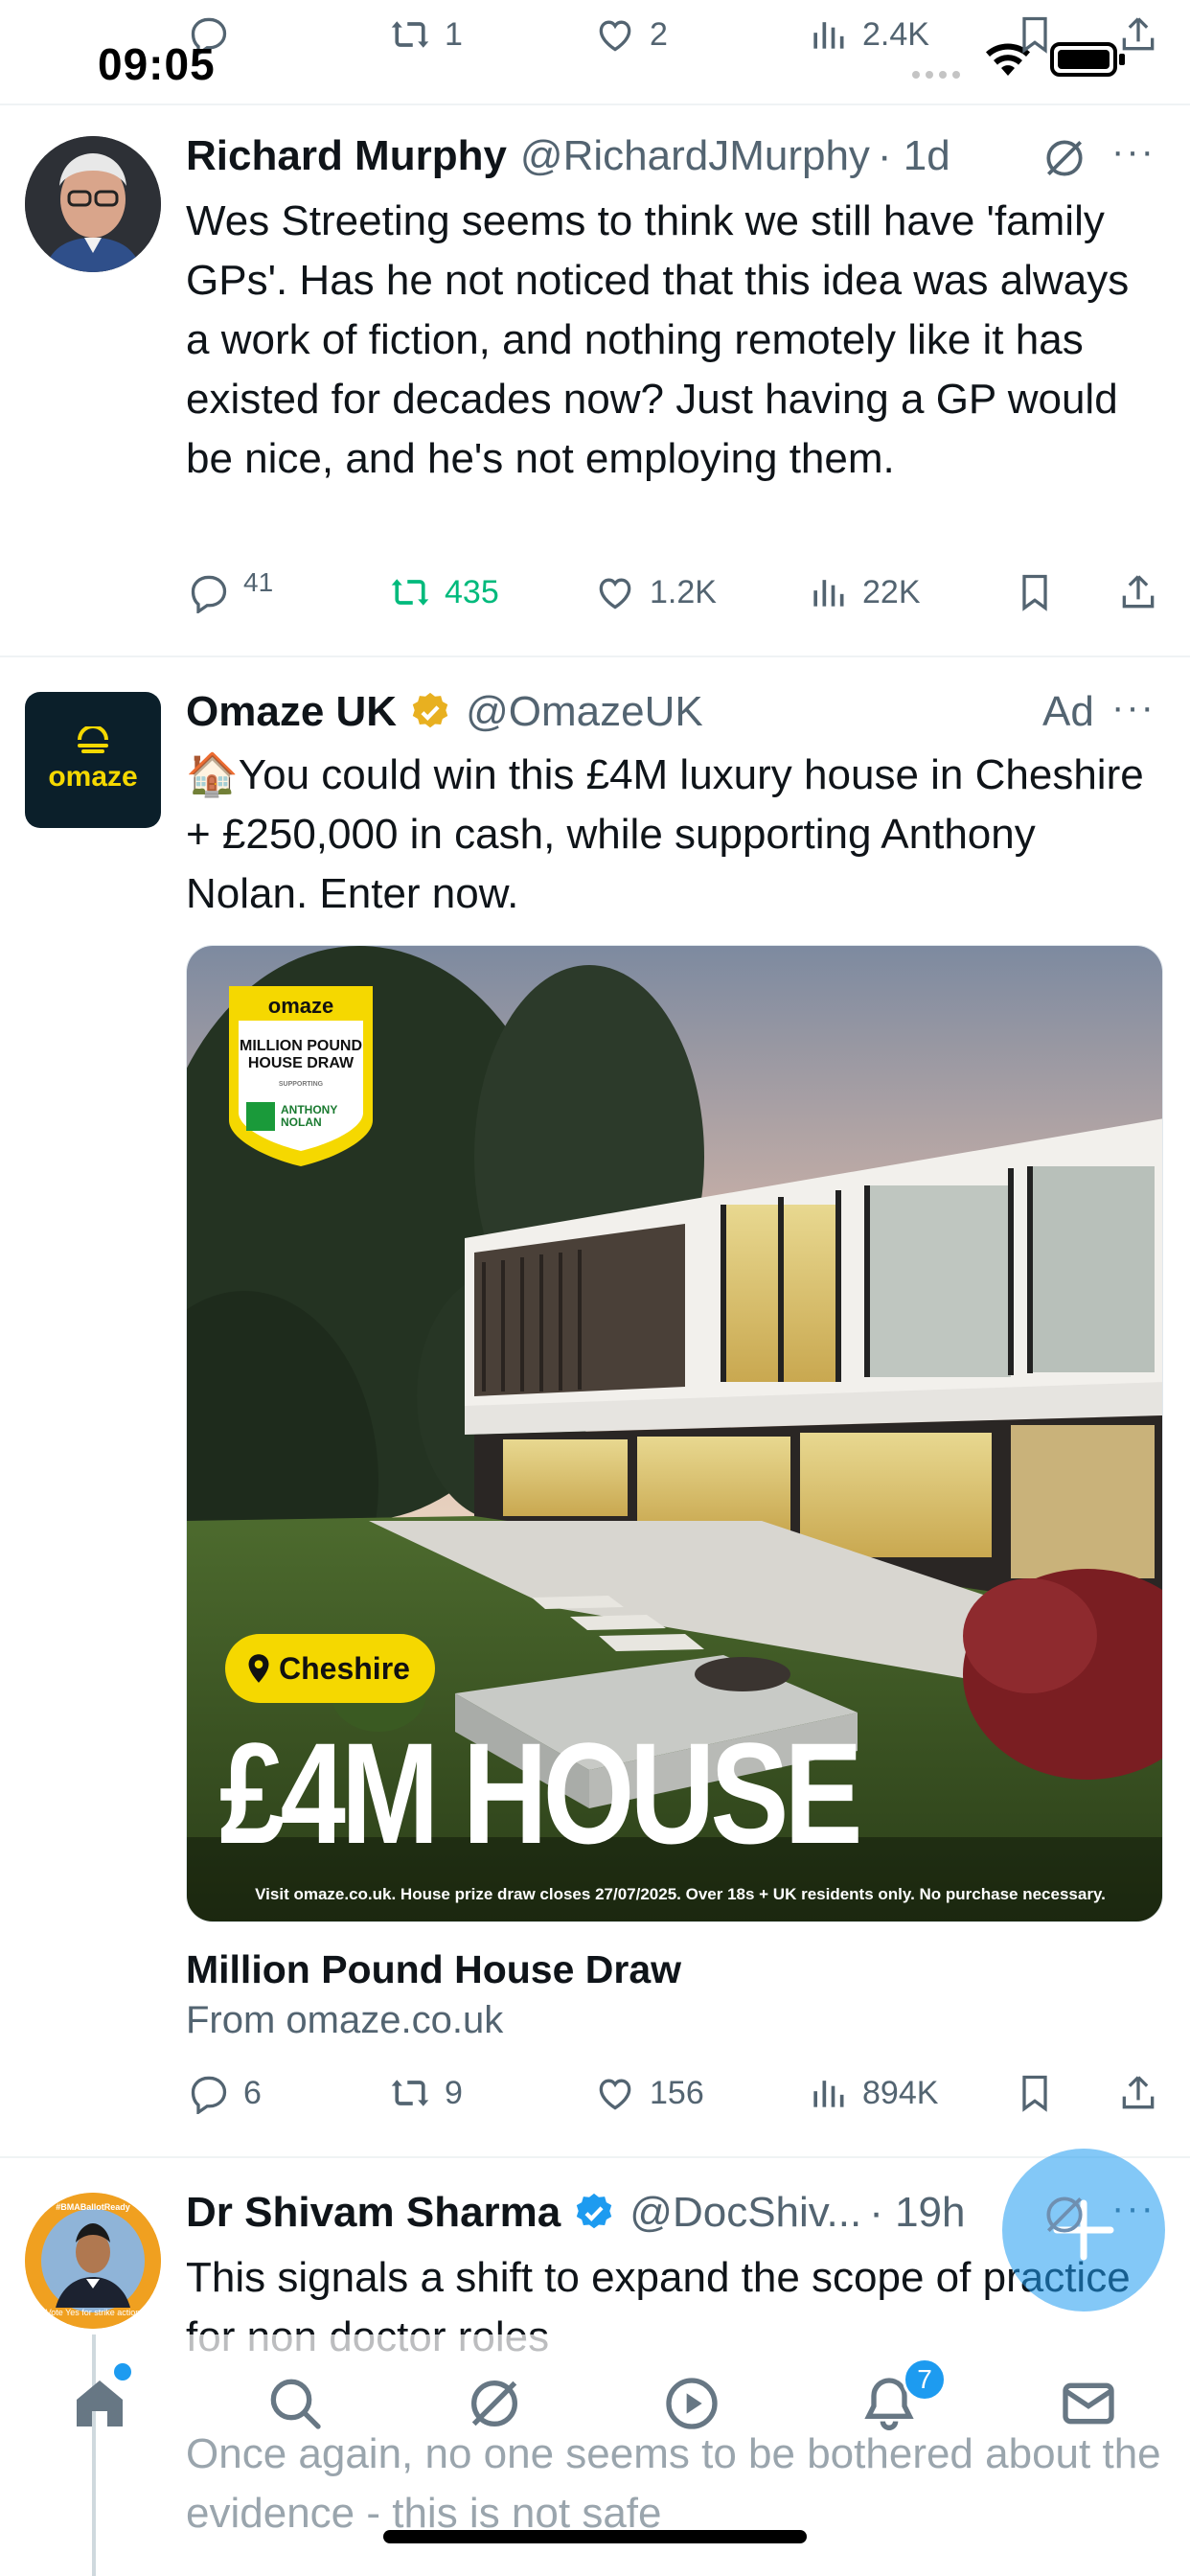 This screenshot has width=1190, height=2576. Describe the element at coordinates (157, 64) in the screenshot. I see `status-clock: 09:05` at that location.